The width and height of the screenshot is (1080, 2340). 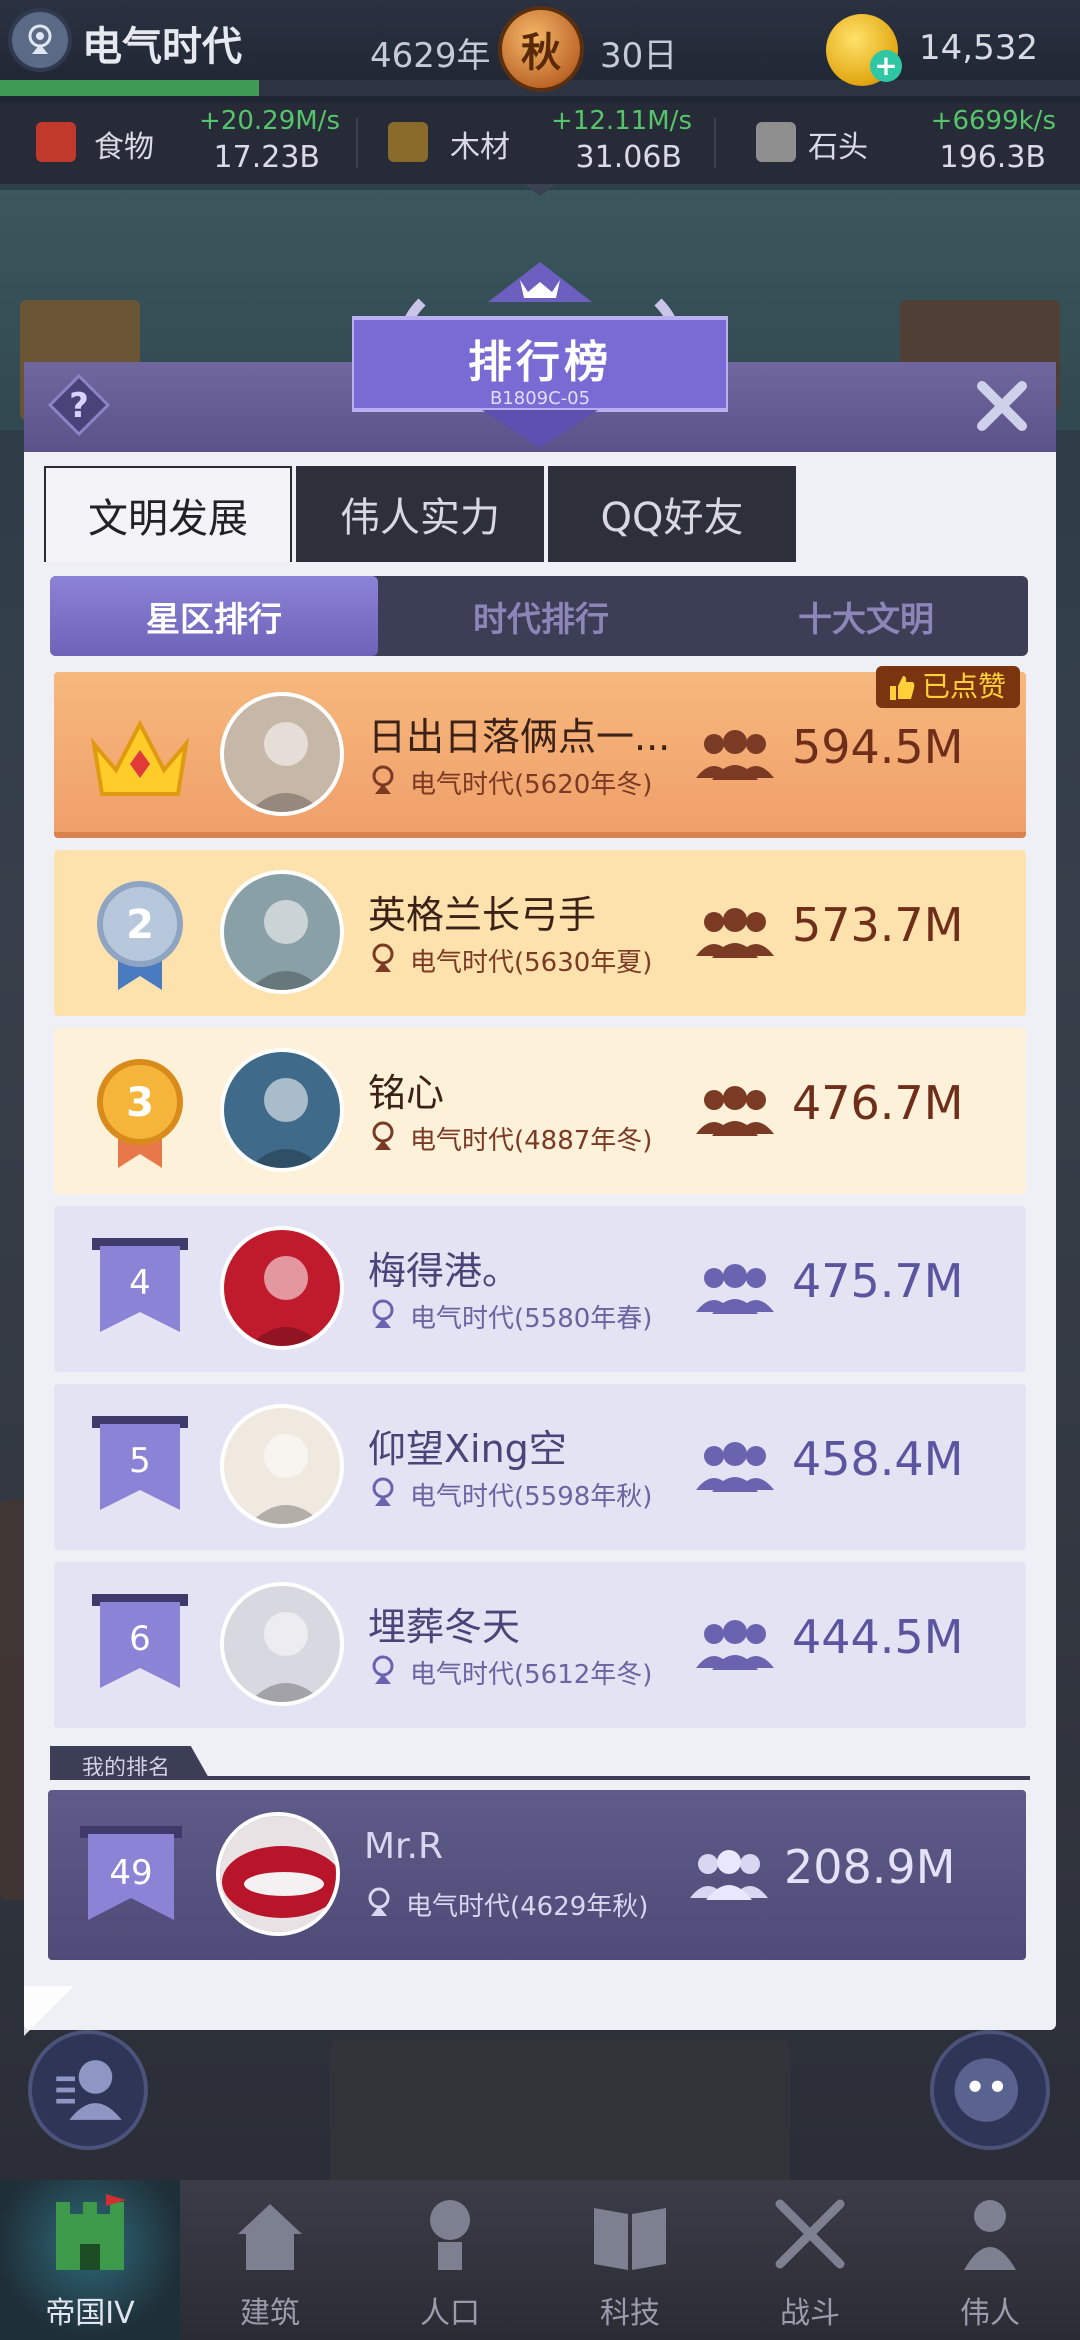 I want to click on resource-stone: 石头 +6699k/s 196.3B, so click(x=898, y=143).